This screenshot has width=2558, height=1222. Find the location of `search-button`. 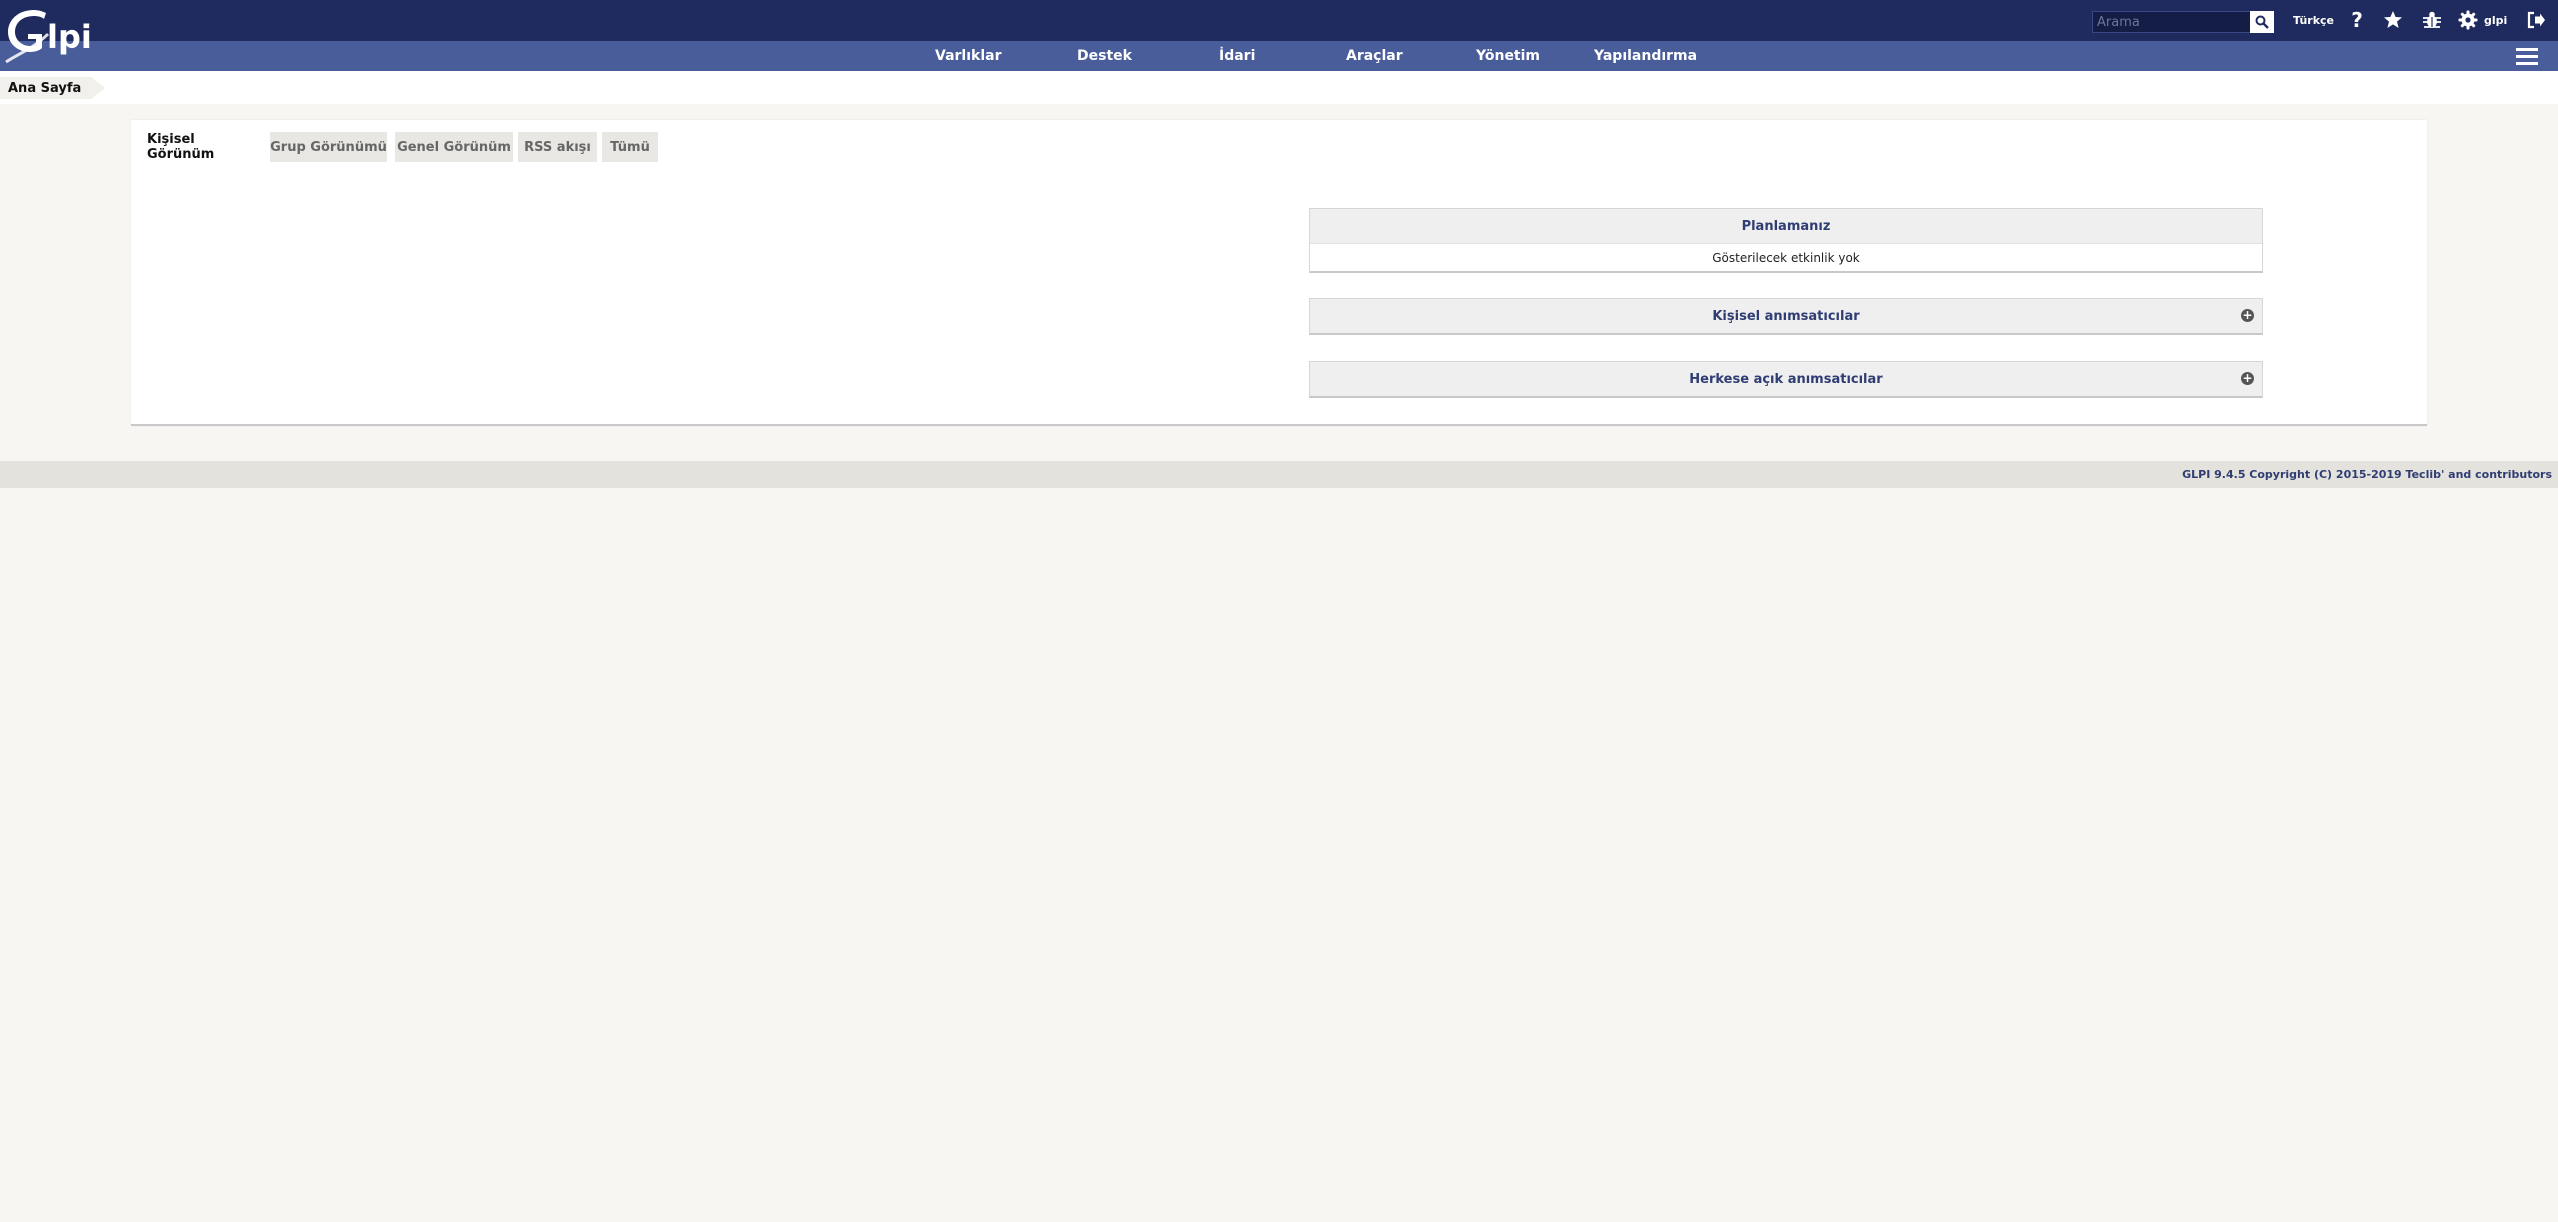

search-button is located at coordinates (2262, 22).